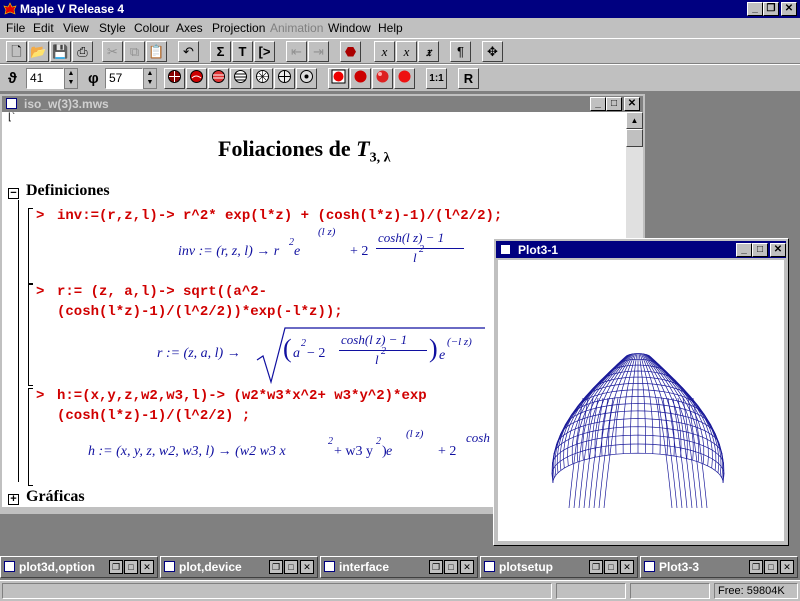 The height and width of the screenshot is (601, 800). I want to click on minimized-window-plot-device: plot,device ❐ □ ✕, so click(239, 567).